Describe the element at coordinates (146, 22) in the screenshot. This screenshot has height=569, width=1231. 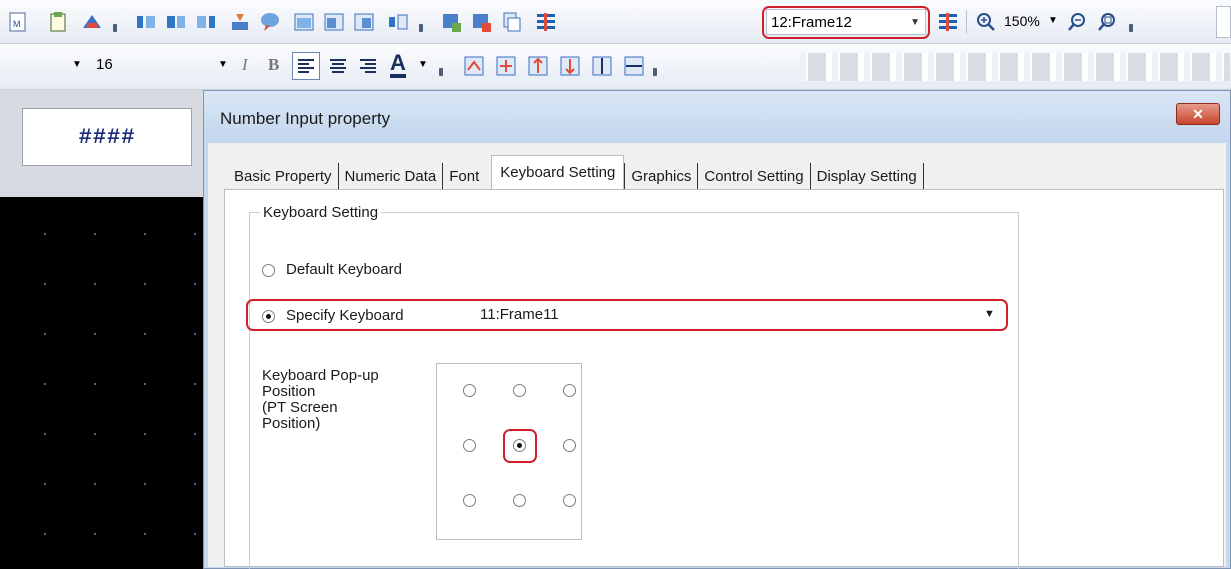
I see `align-left-icon` at that location.